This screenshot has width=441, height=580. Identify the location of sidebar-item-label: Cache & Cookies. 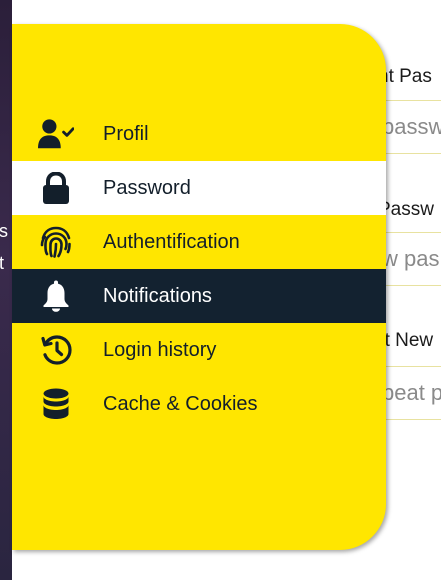
(180, 404).